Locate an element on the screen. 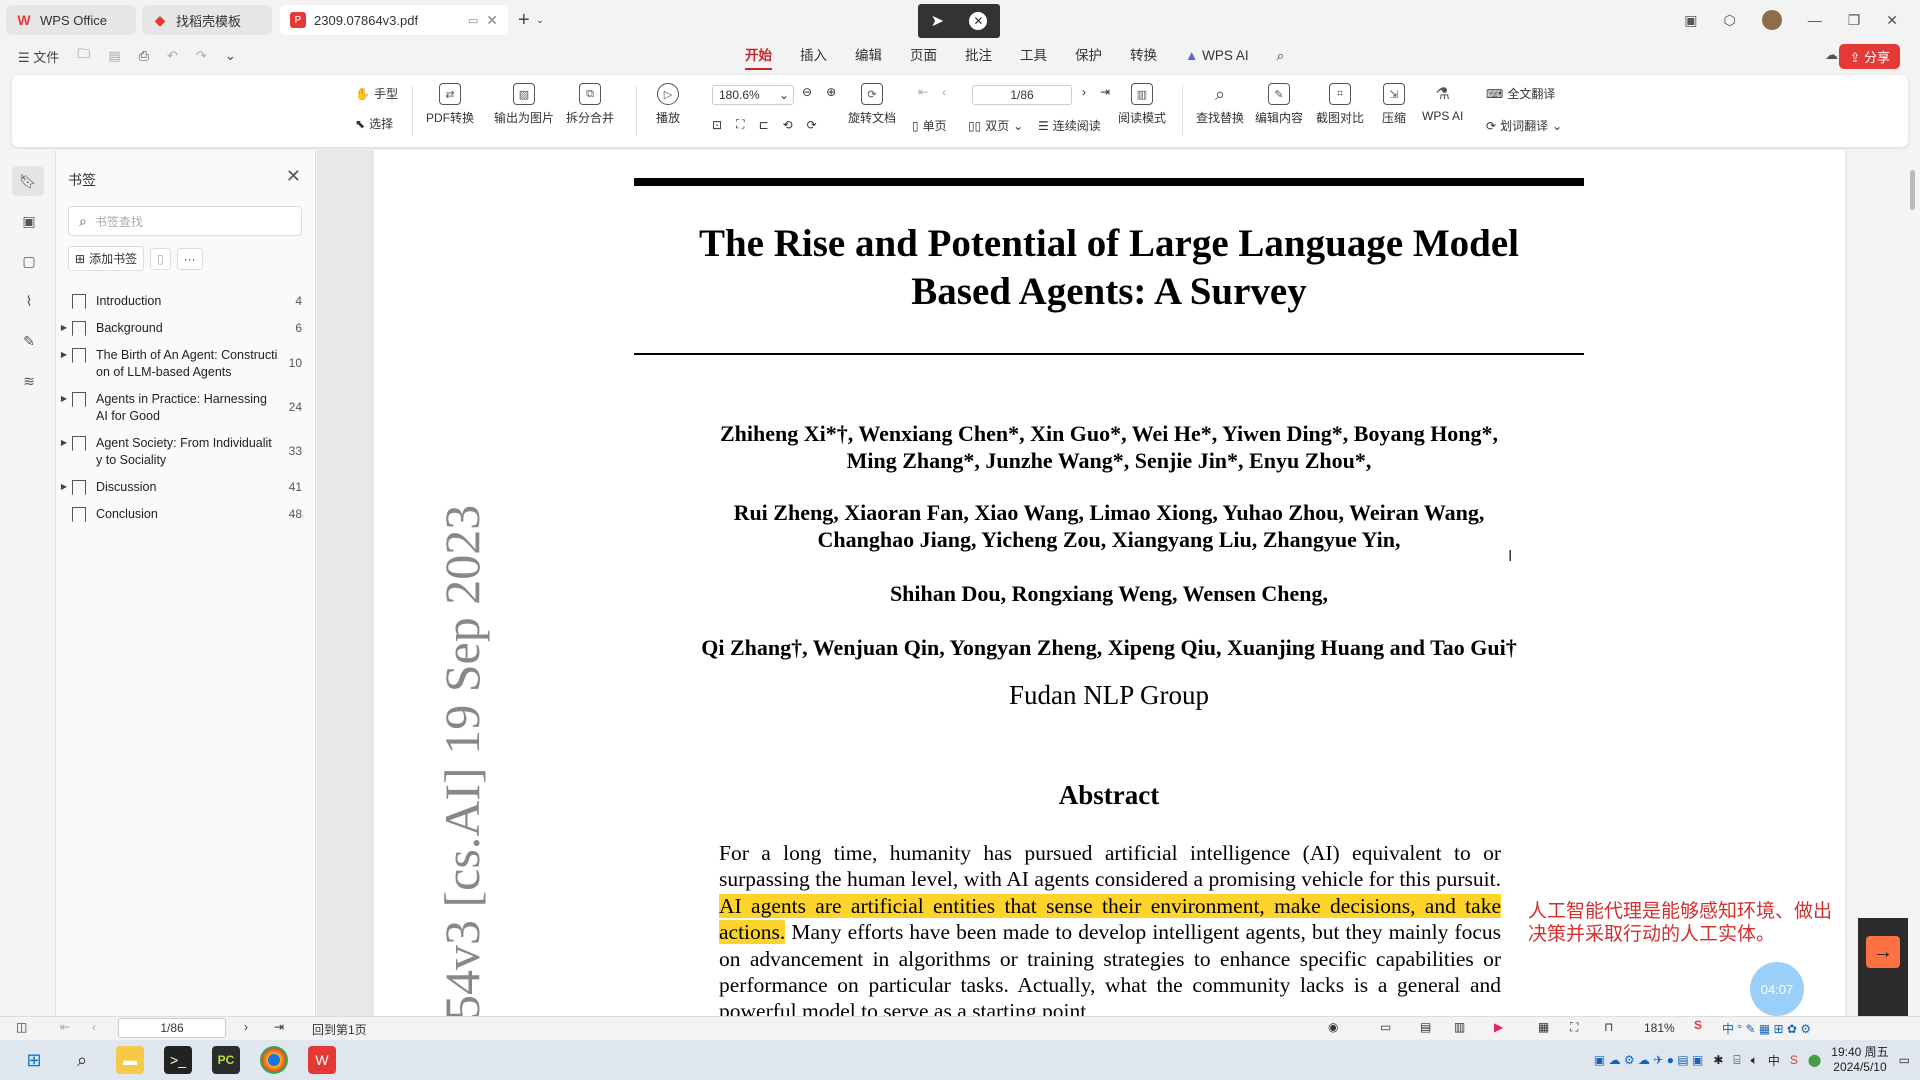 This screenshot has height=1080, width=1920. notification-icon: ▭ is located at coordinates (1904, 1060).